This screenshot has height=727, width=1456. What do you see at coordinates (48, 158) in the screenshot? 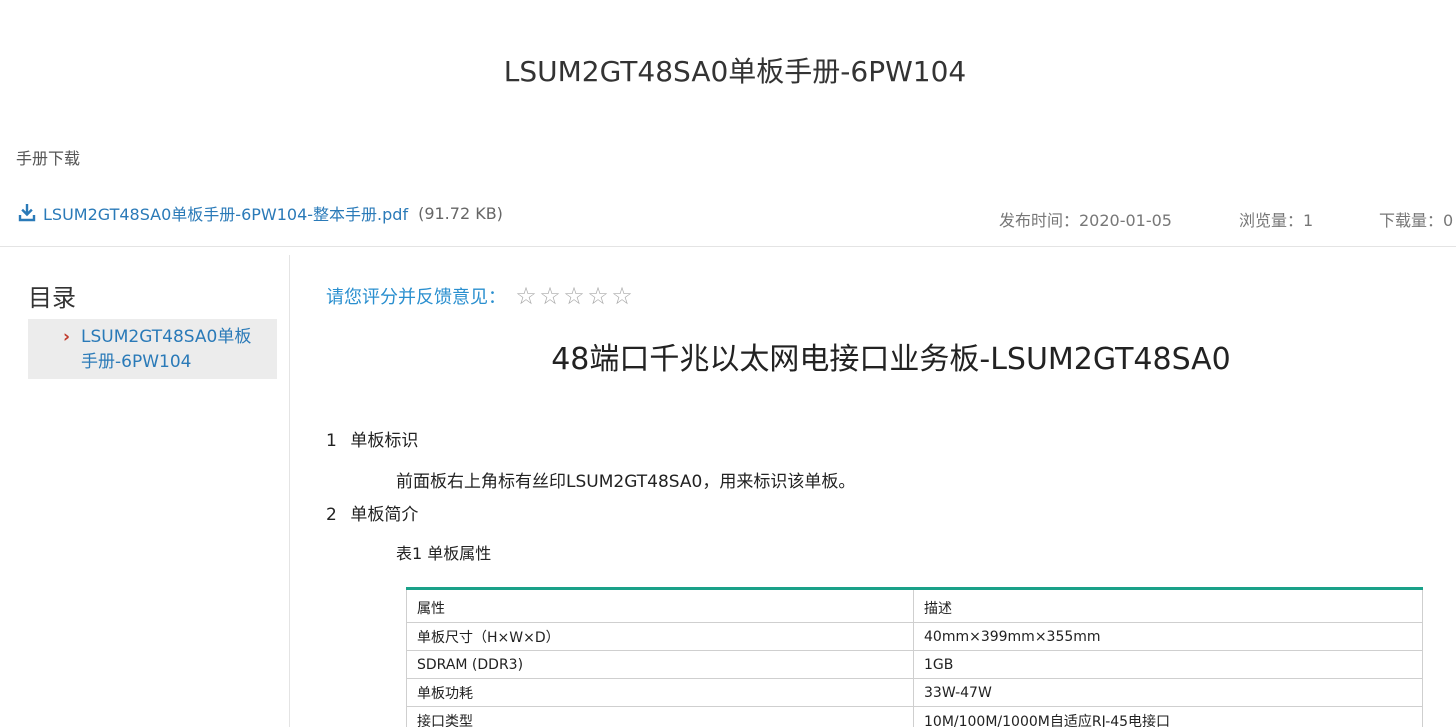
I see `download-heading: 手册下载` at bounding box center [48, 158].